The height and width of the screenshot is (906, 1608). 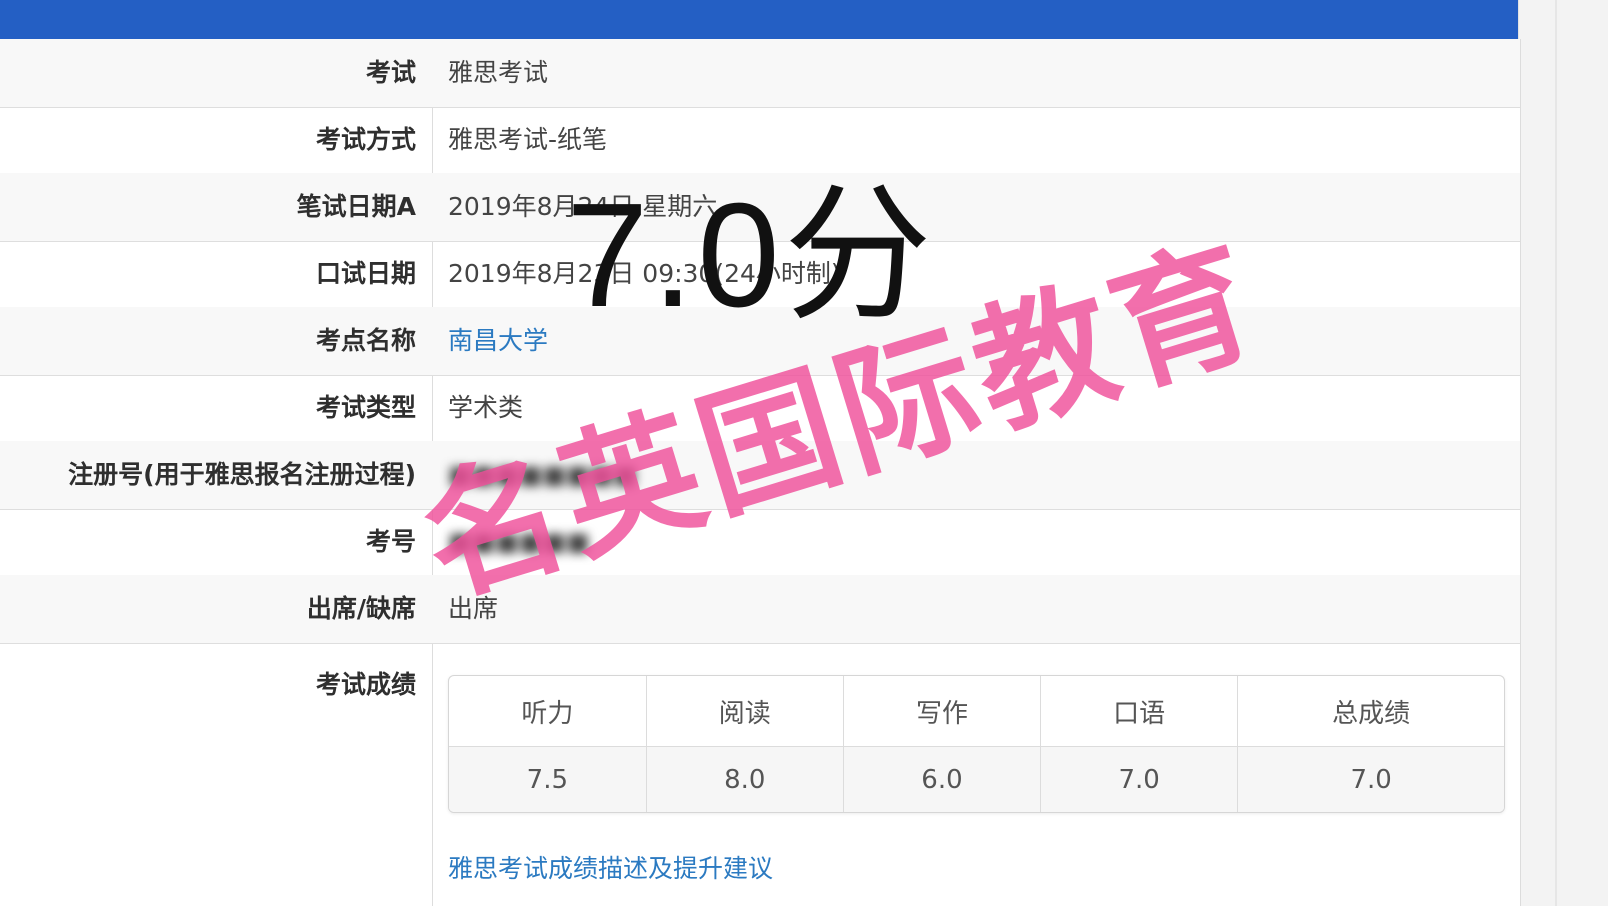 What do you see at coordinates (942, 711) in the screenshot?
I see `header-writing: 写作` at bounding box center [942, 711].